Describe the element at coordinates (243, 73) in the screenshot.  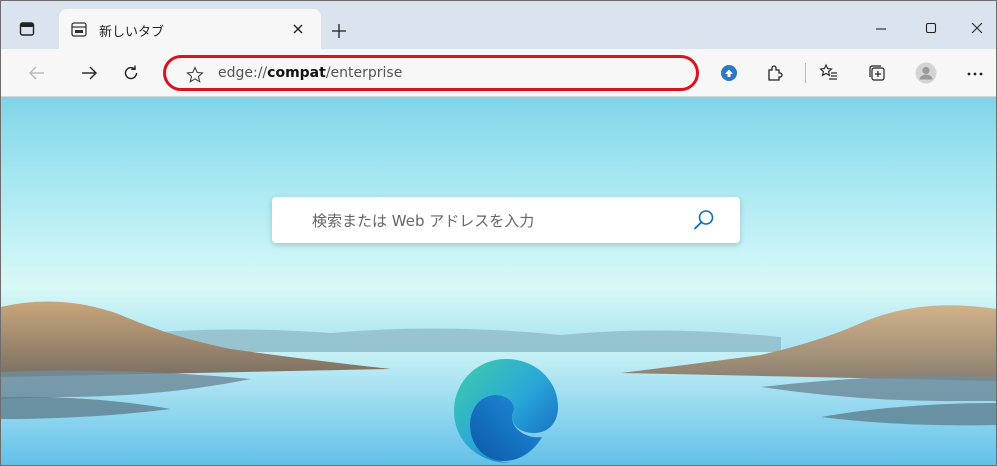
I see `url-scheme: edge://` at that location.